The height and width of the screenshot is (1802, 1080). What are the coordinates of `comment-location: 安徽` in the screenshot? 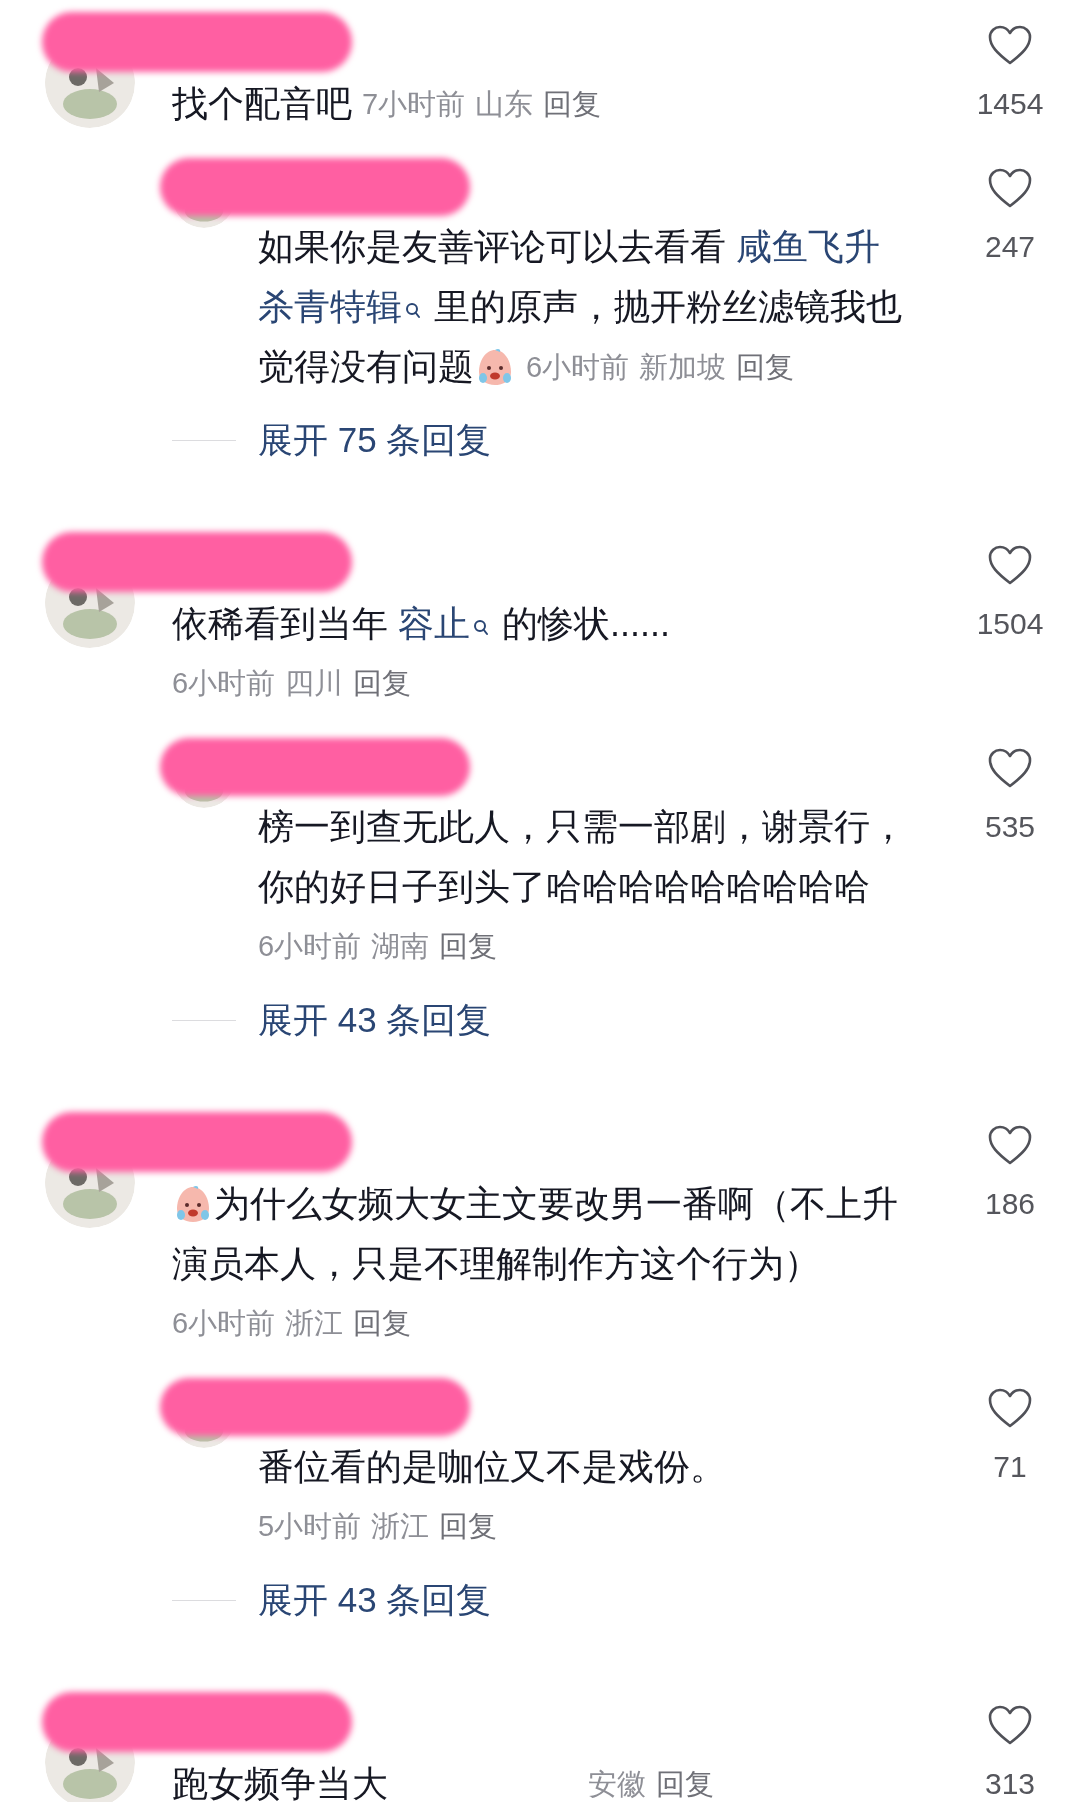 It's located at (617, 1784).